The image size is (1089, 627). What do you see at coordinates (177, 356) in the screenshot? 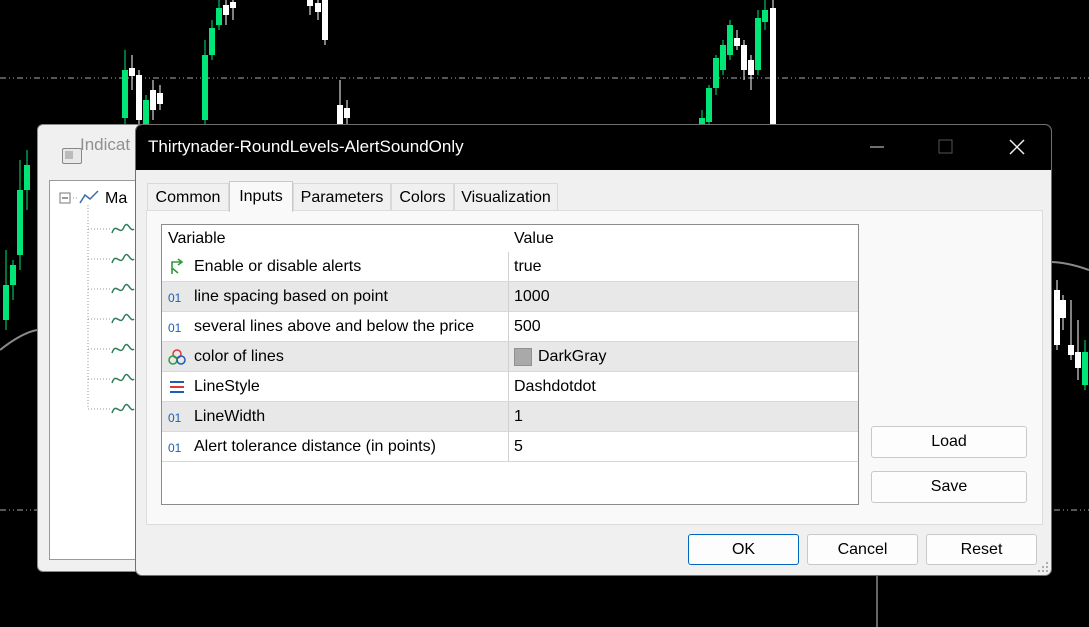
I see `color-icon` at bounding box center [177, 356].